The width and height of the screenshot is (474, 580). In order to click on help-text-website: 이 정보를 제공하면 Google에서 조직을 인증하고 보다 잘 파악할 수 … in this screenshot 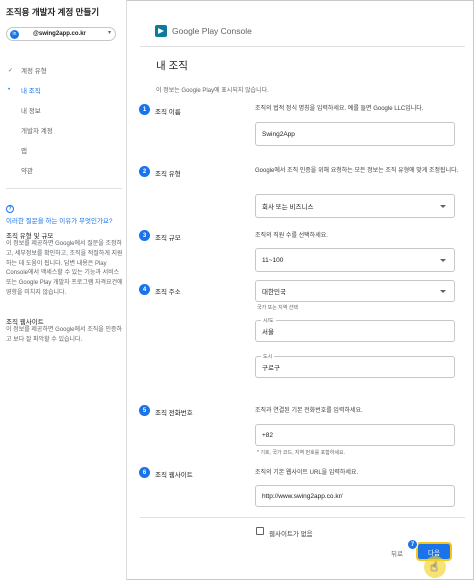, I will do `click(64, 335)`.